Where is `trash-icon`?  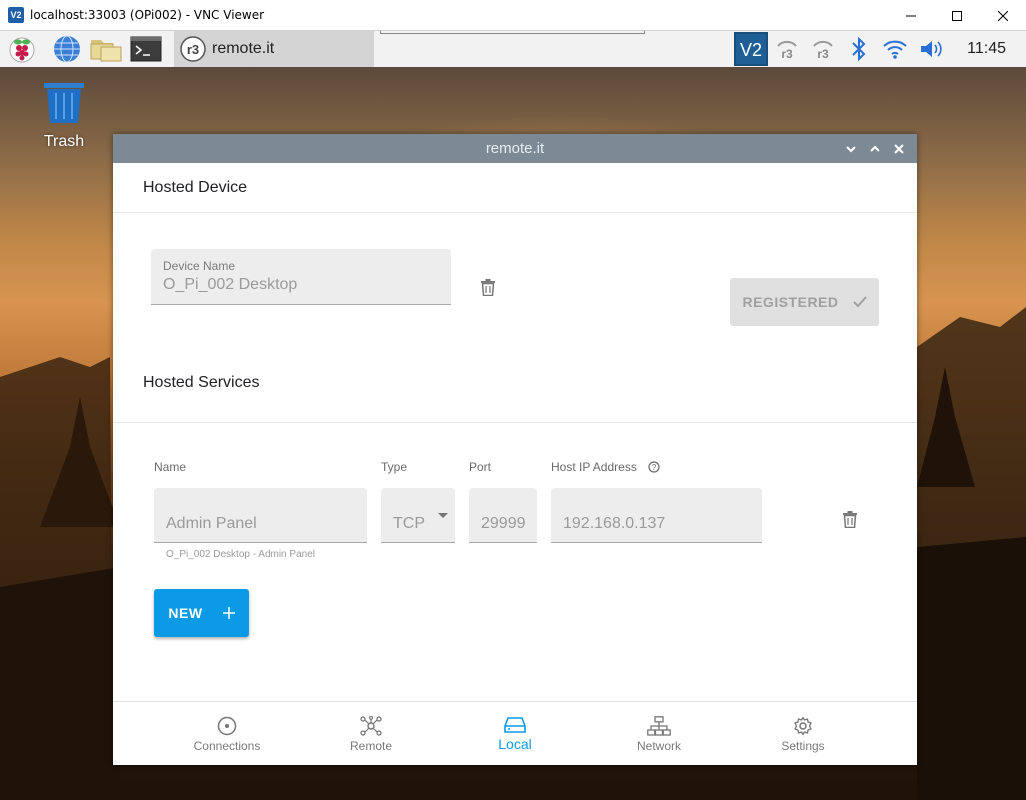
trash-icon is located at coordinates (64, 103).